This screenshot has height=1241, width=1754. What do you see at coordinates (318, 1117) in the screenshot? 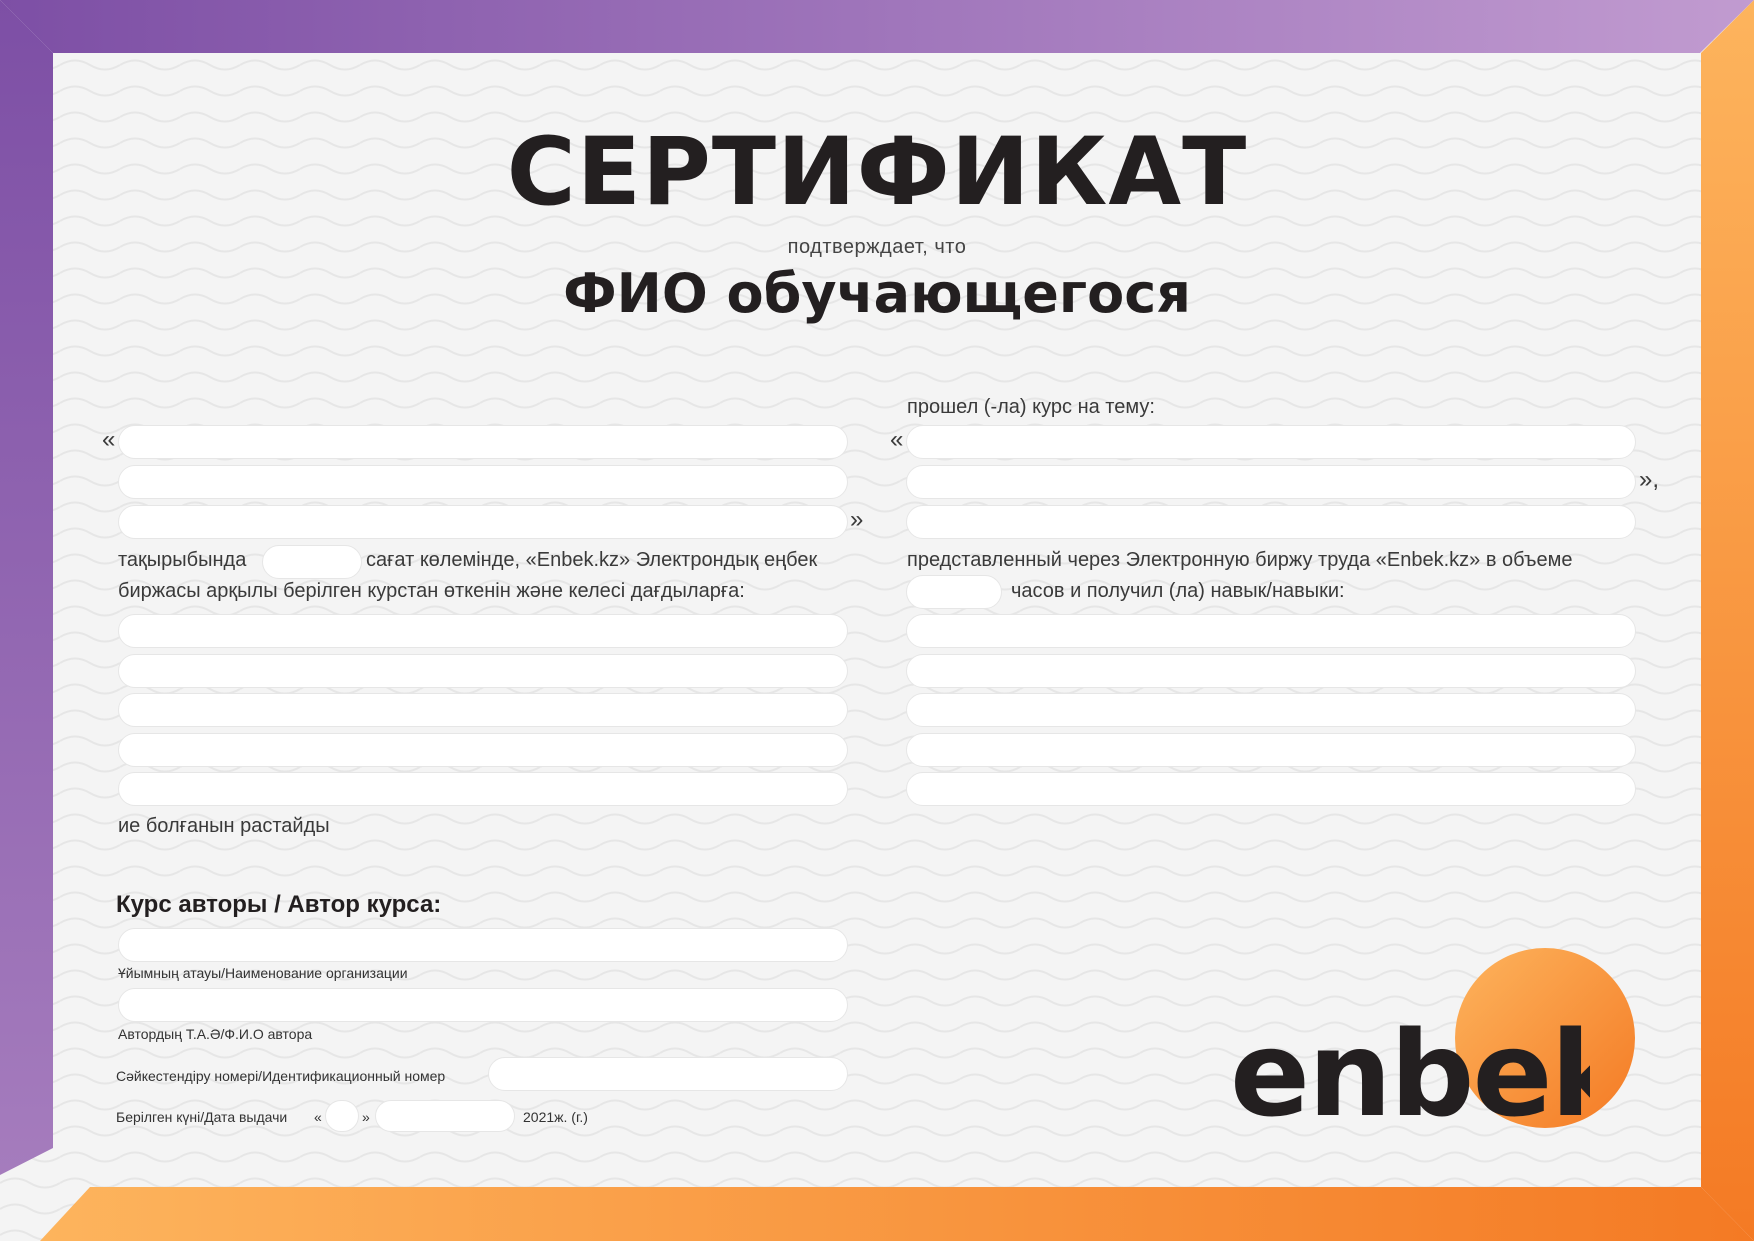
I see `date-open-quote: «` at bounding box center [318, 1117].